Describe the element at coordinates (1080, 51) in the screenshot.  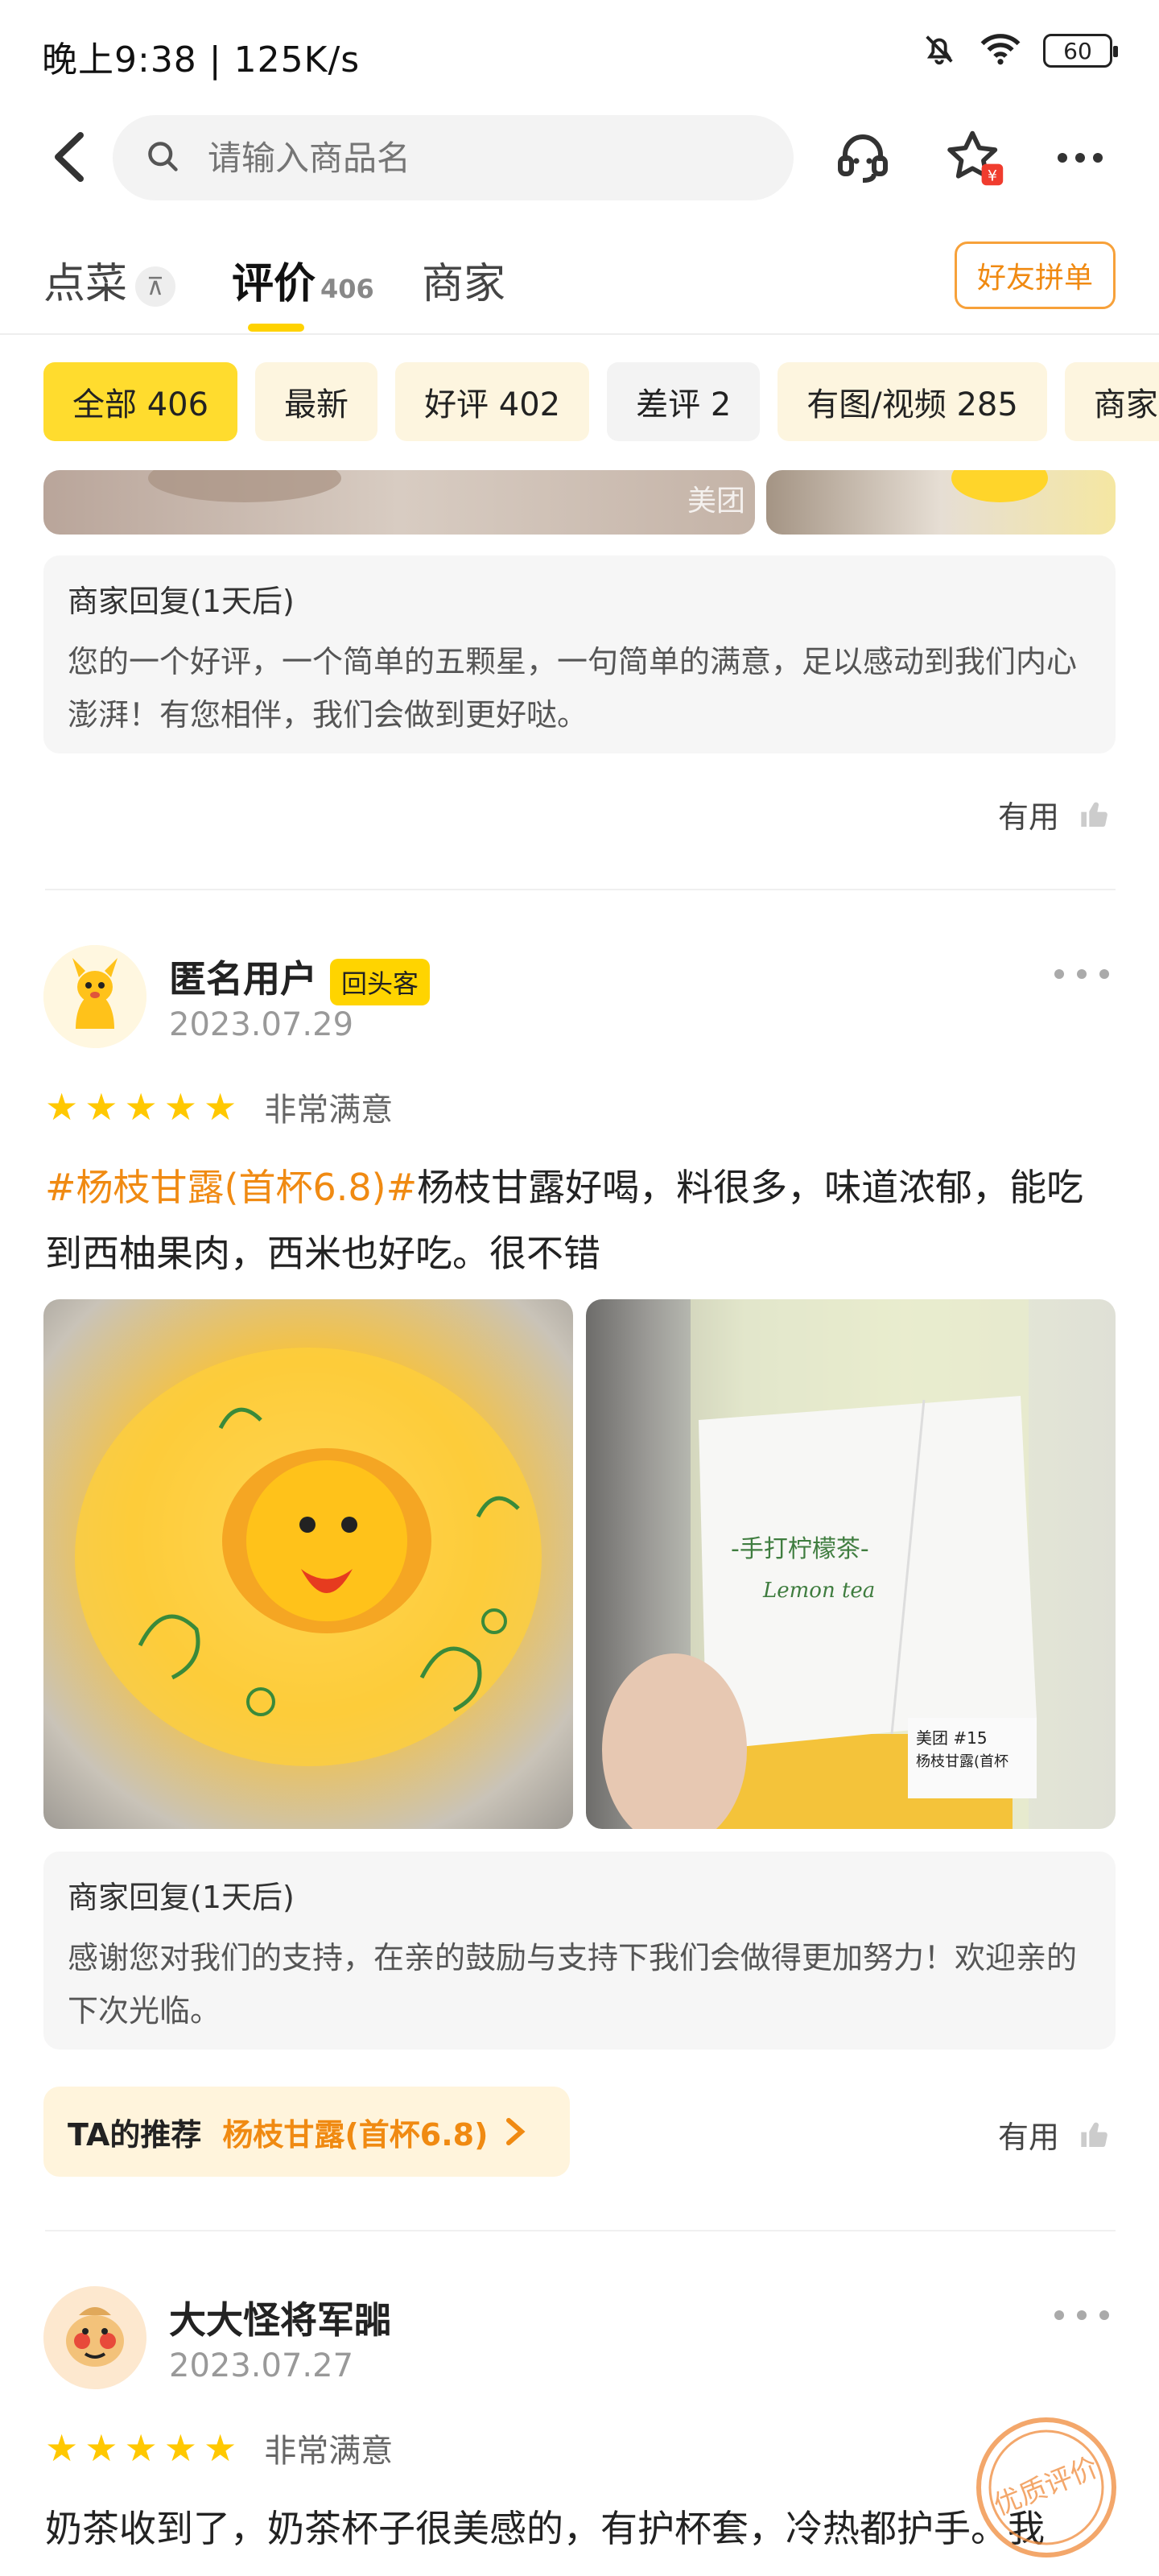
I see `battery-indicator: 60` at that location.